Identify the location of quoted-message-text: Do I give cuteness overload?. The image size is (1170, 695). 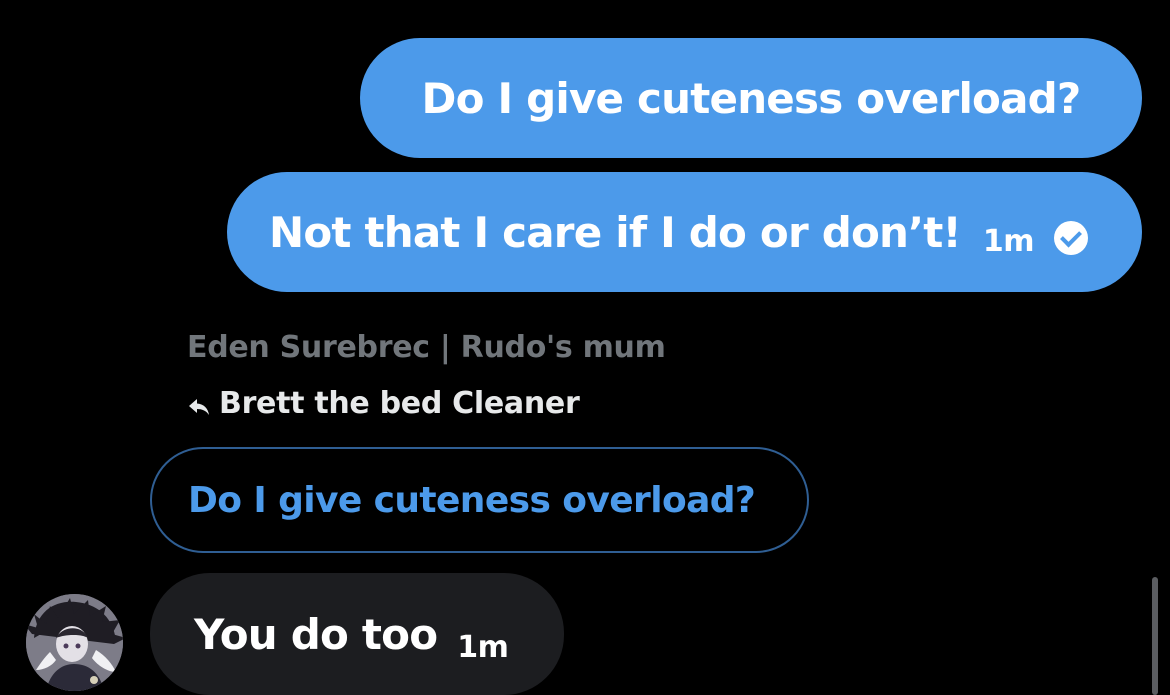
(472, 500).